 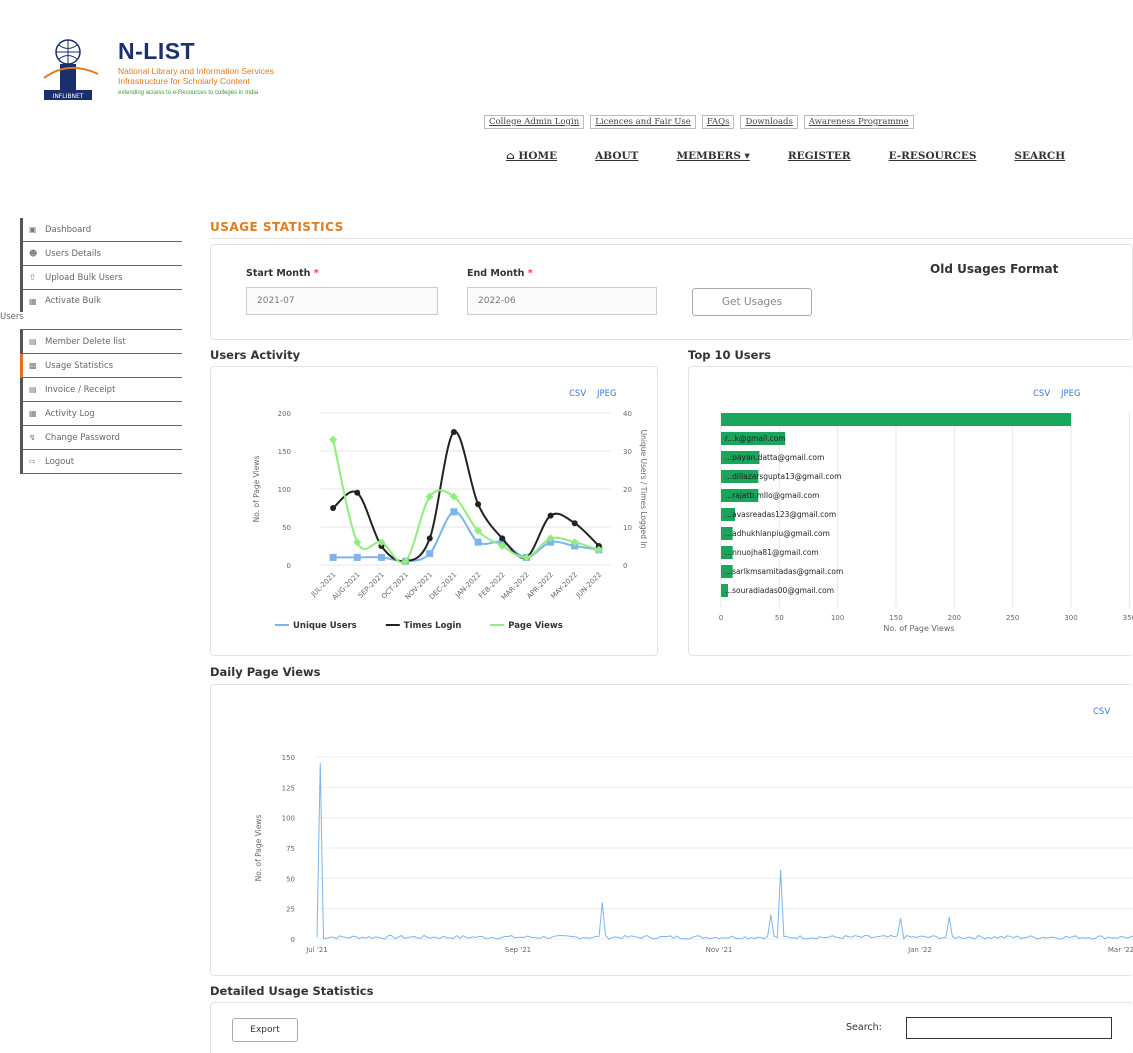 I want to click on end-month-input: 2022-06, so click(x=562, y=301).